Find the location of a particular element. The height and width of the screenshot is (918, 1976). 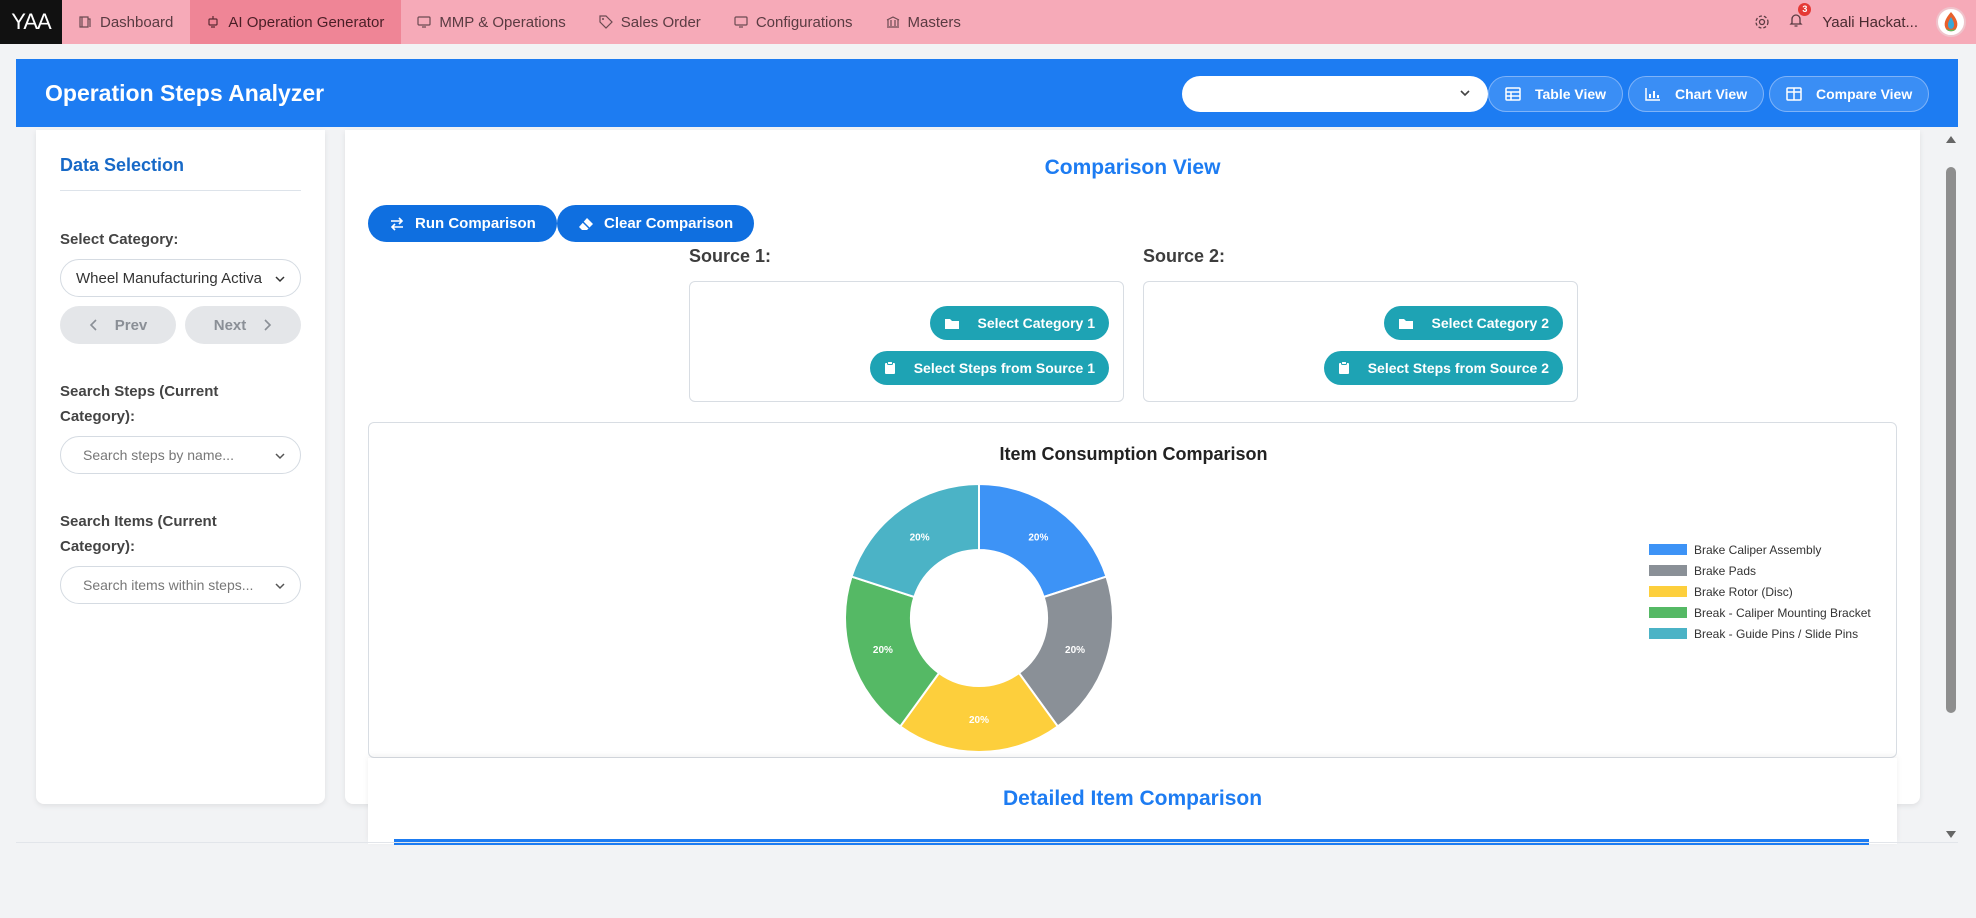

nav-item-ai-operation-generator: AI Operation Generator is located at coordinates (296, 22).